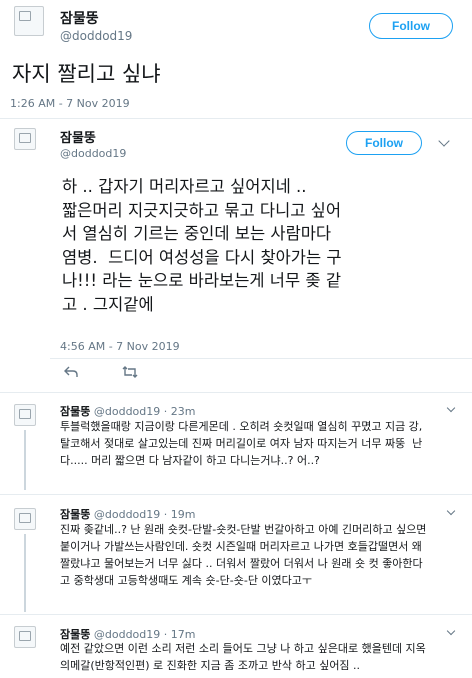 This screenshot has width=472, height=678. I want to click on reply-header: 잠물뚱 @doddod19 · 19m, so click(127, 514).